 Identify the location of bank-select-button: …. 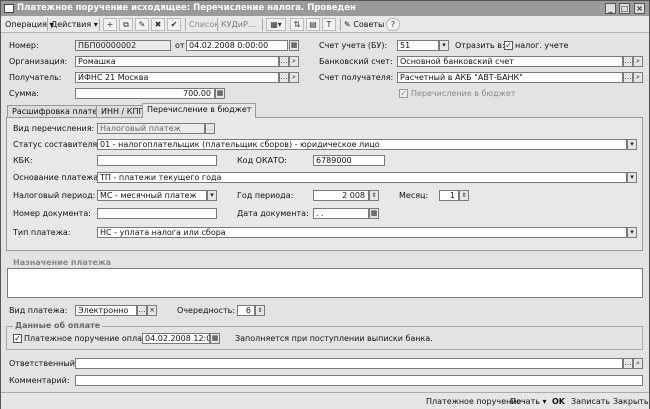
(628, 61).